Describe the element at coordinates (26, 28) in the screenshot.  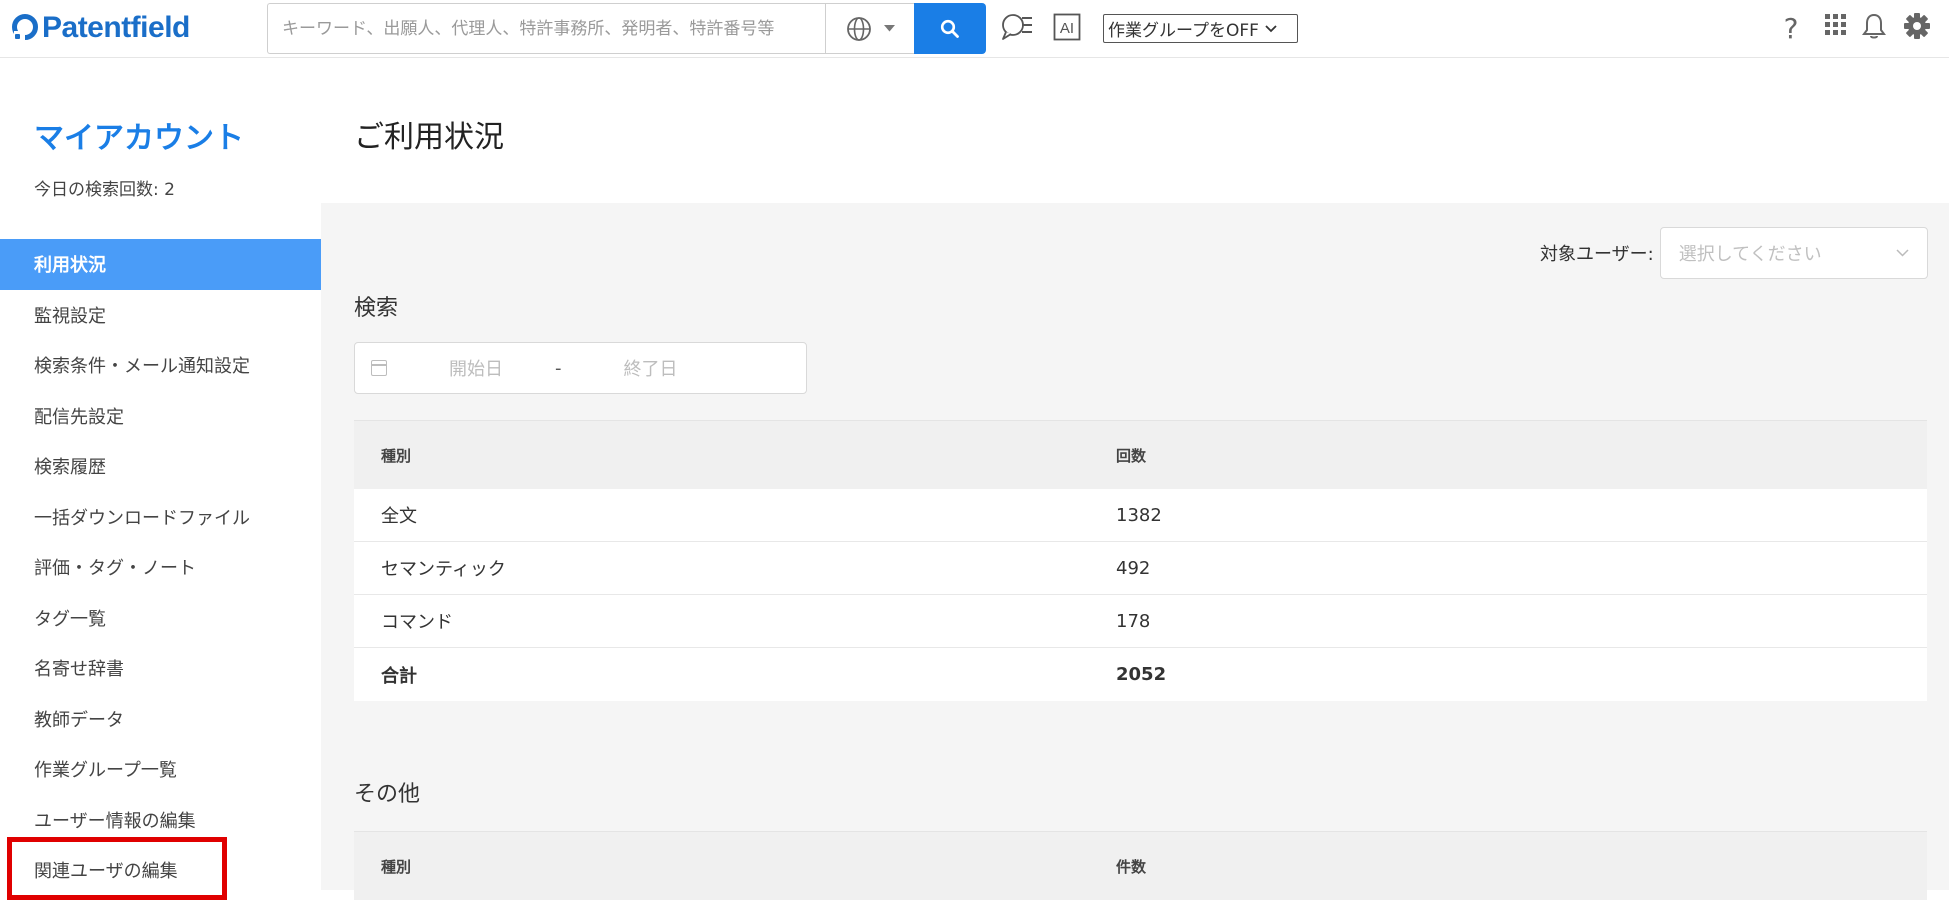
I see `logo-mark-icon` at that location.